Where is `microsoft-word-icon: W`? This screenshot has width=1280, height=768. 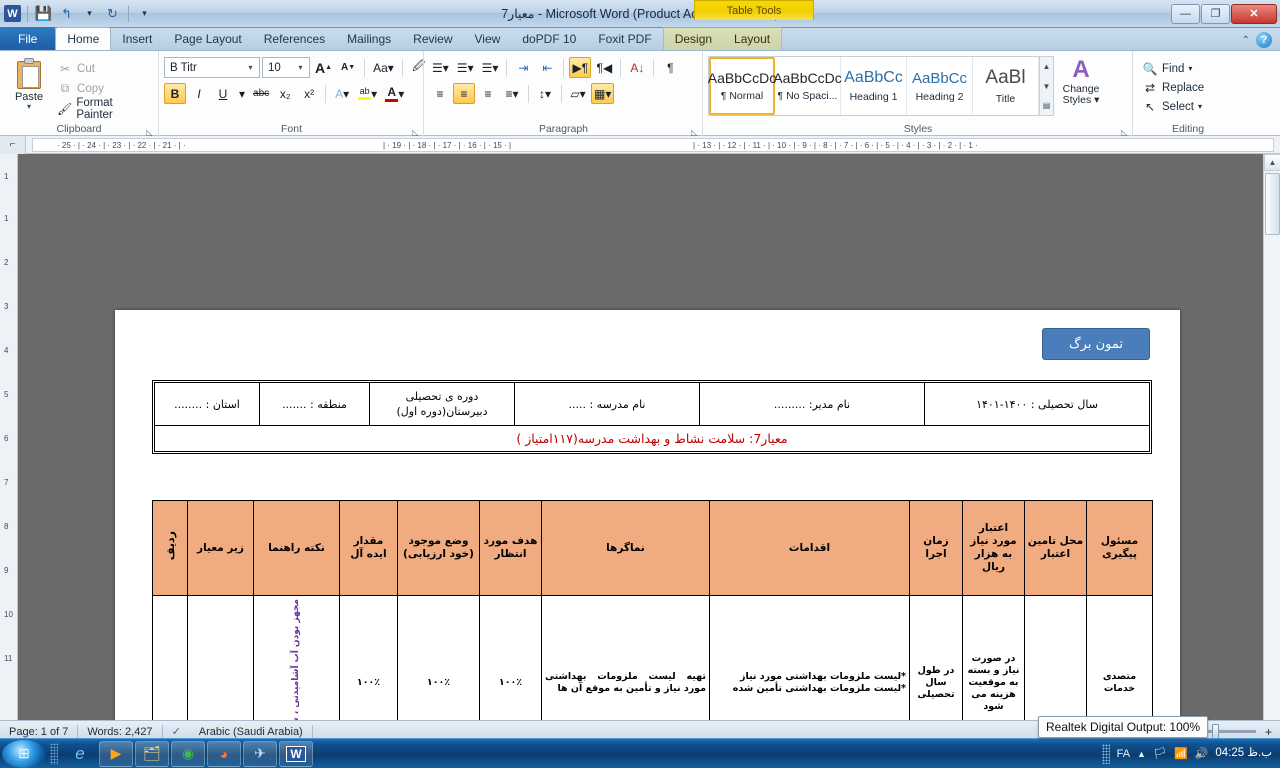 microsoft-word-icon: W is located at coordinates (296, 753).